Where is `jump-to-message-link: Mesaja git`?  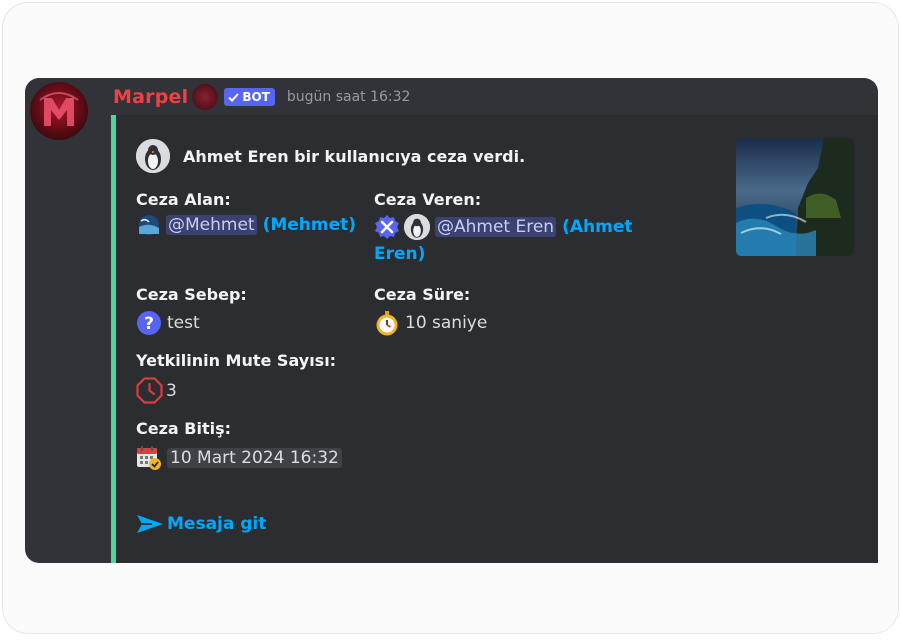 jump-to-message-link: Mesaja git is located at coordinates (201, 524).